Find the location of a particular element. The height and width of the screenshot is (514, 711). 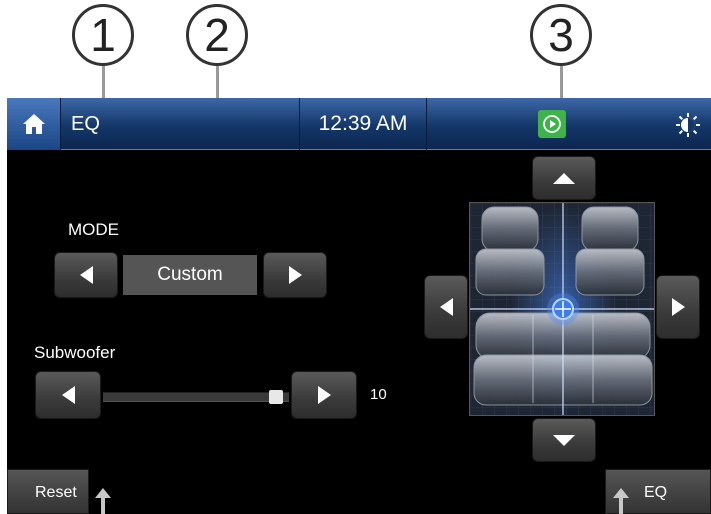

fader-balance-pad is located at coordinates (562, 309).